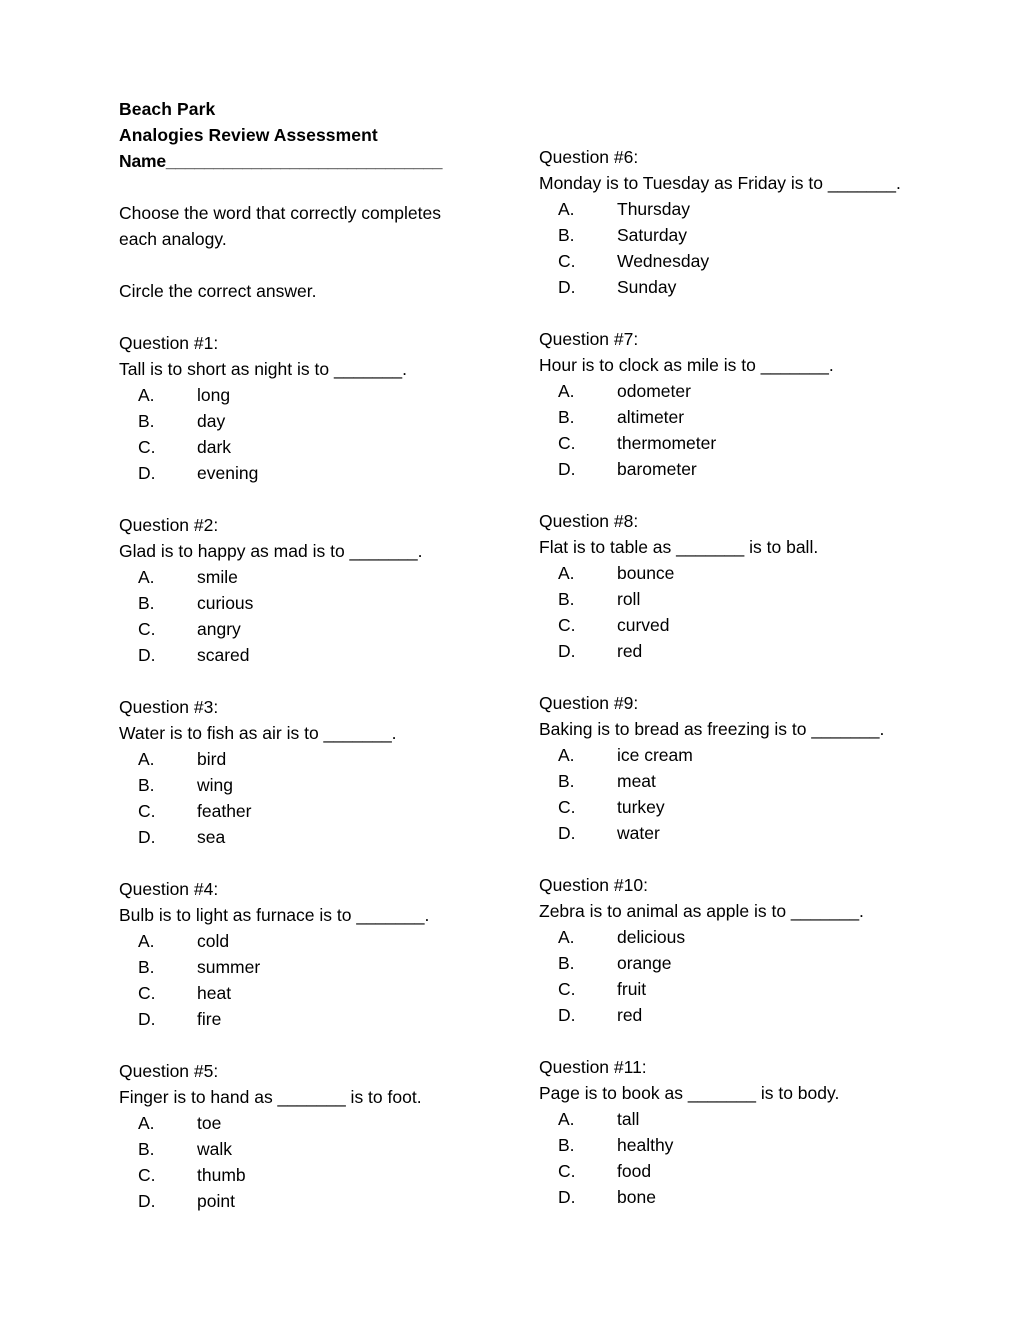  What do you see at coordinates (329, 1175) in the screenshot?
I see `answer-option: C. thumb` at bounding box center [329, 1175].